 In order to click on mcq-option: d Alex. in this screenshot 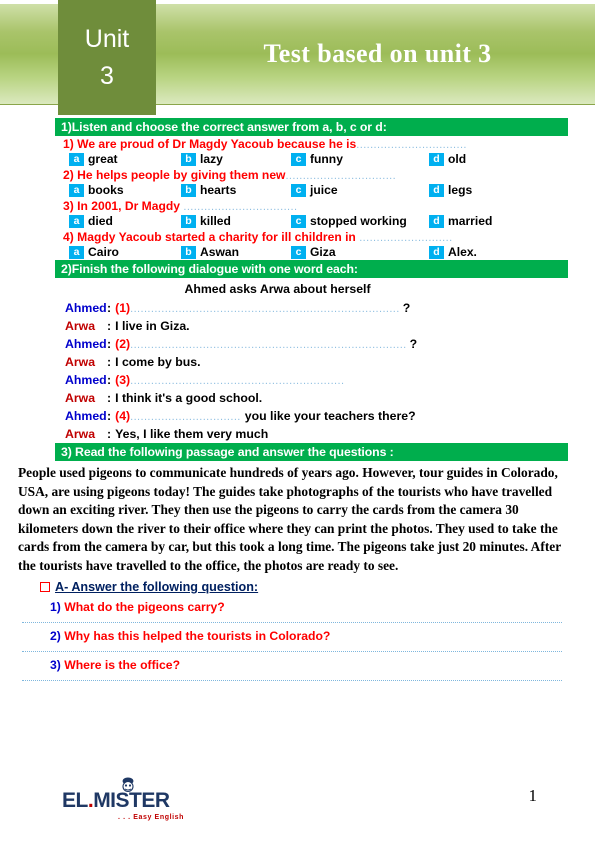, I will do `click(453, 252)`.